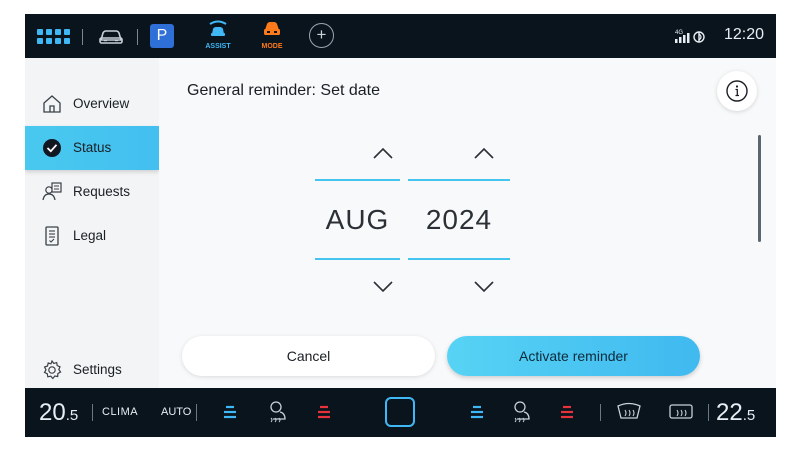 The image size is (800, 450). What do you see at coordinates (693, 36) in the screenshot?
I see `signal-status: 4G` at bounding box center [693, 36].